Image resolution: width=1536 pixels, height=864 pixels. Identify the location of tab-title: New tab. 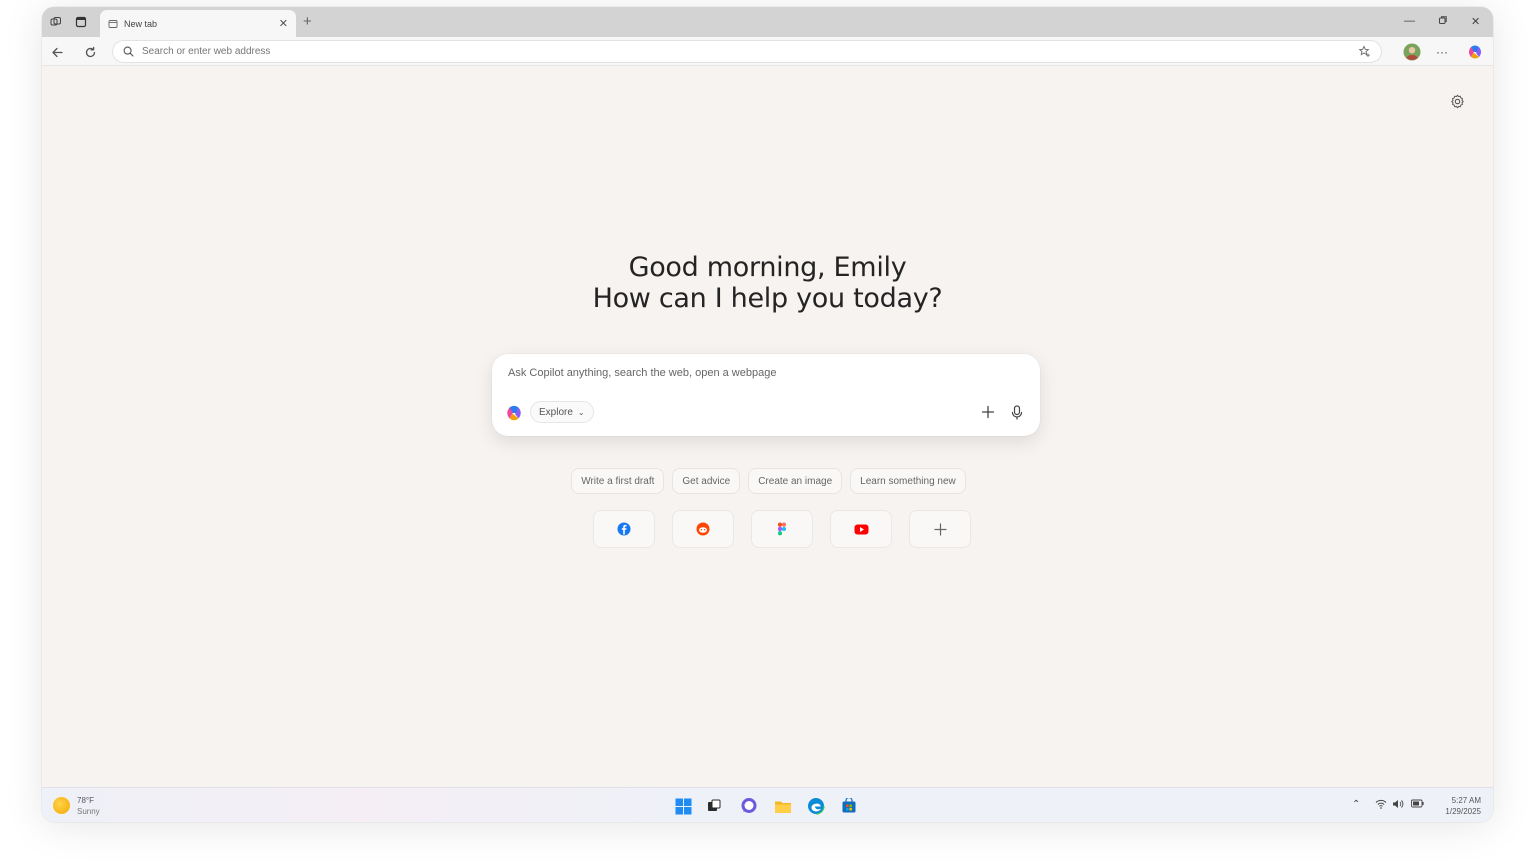
(141, 23).